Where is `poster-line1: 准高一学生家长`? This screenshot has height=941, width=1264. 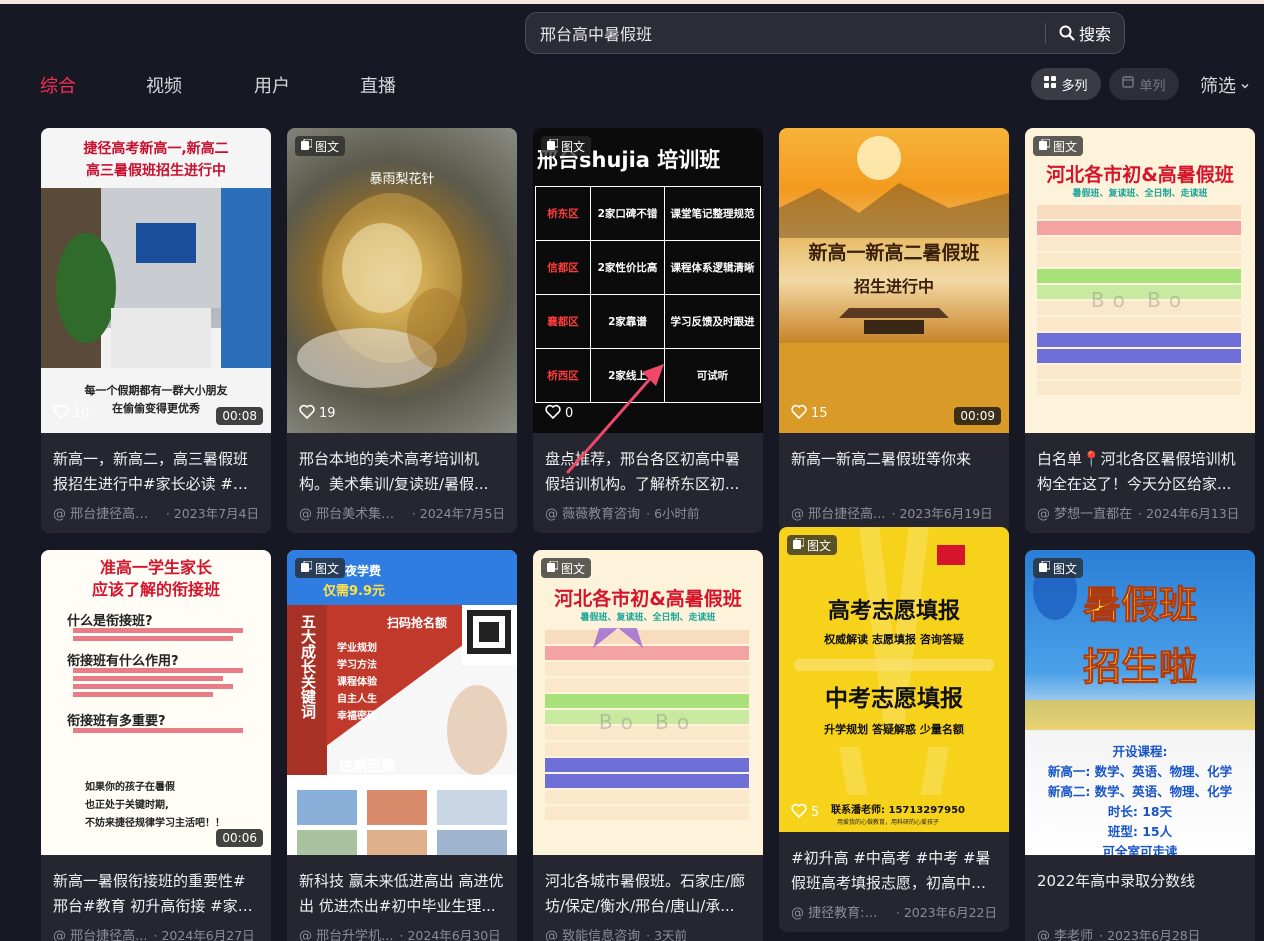 poster-line1: 准高一学生家长 is located at coordinates (155, 567).